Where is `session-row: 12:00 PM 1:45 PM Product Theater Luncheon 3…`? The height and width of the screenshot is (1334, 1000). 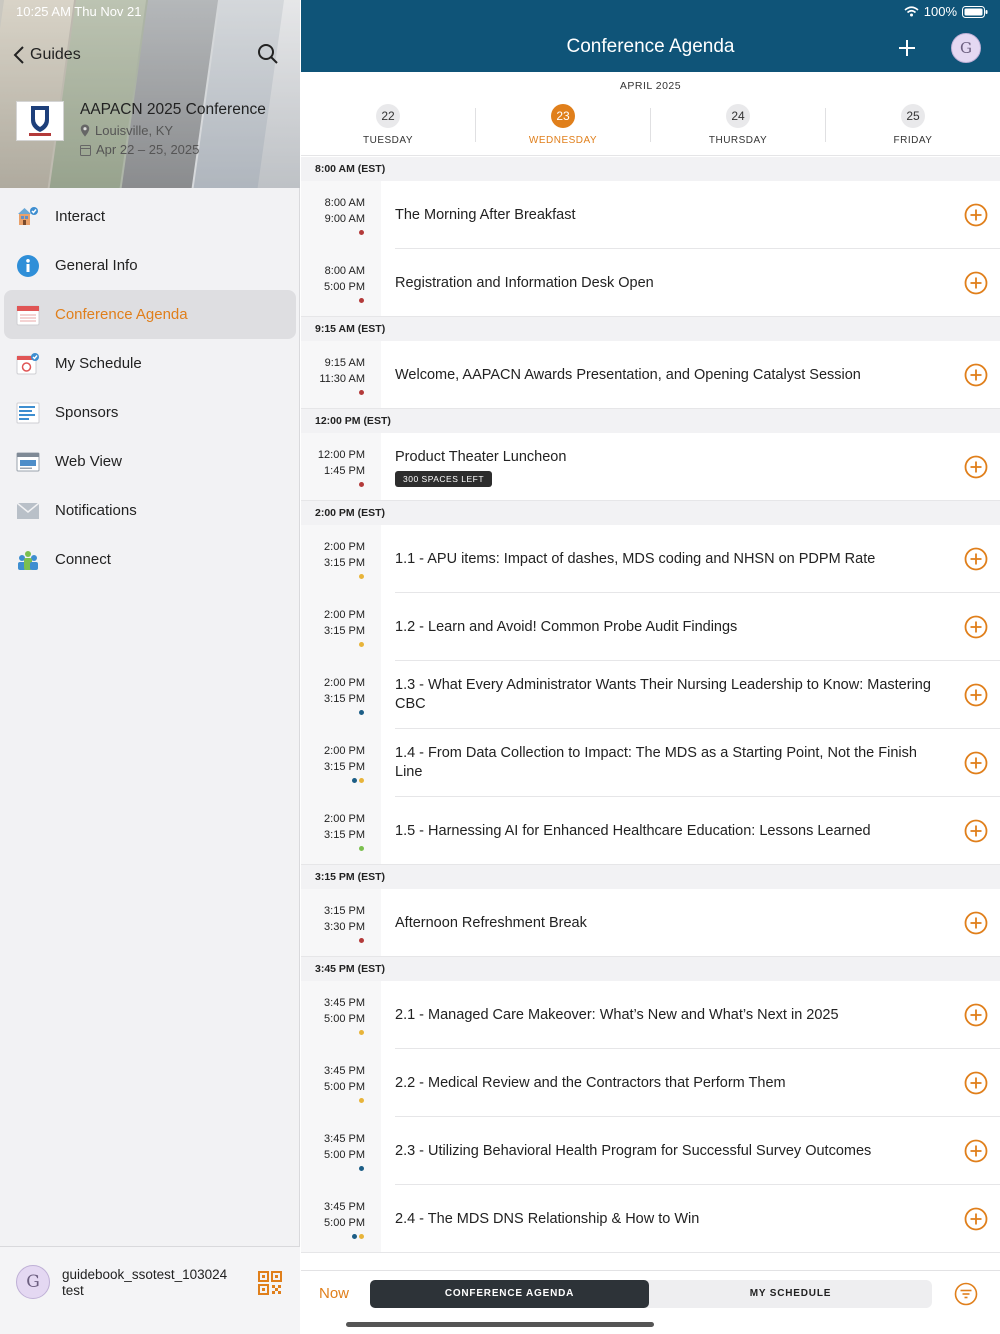 session-row: 12:00 PM 1:45 PM Product Theater Luncheon 3… is located at coordinates (650, 467).